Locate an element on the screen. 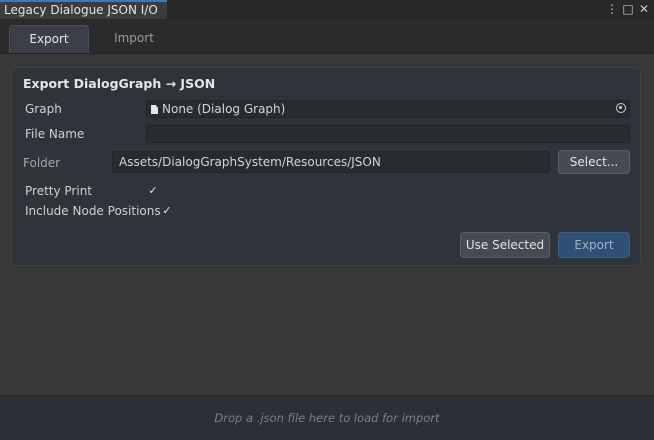  include-node-positions-checkbox: ✓ is located at coordinates (167, 211).